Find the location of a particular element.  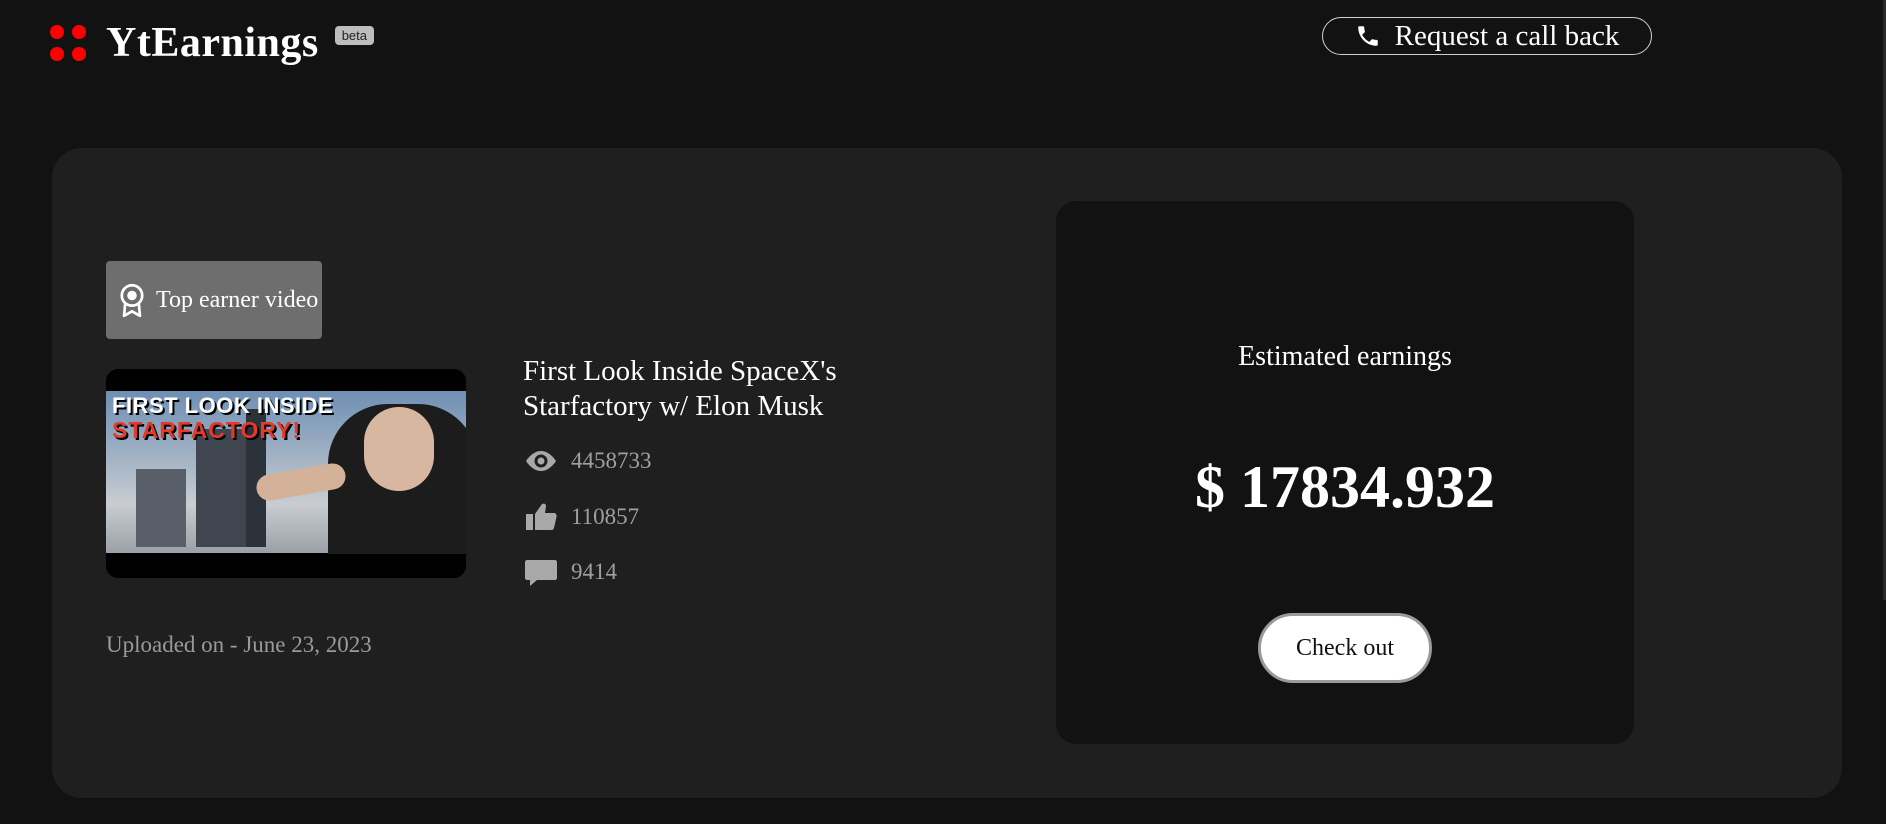

views-count: 4458733 is located at coordinates (611, 460).